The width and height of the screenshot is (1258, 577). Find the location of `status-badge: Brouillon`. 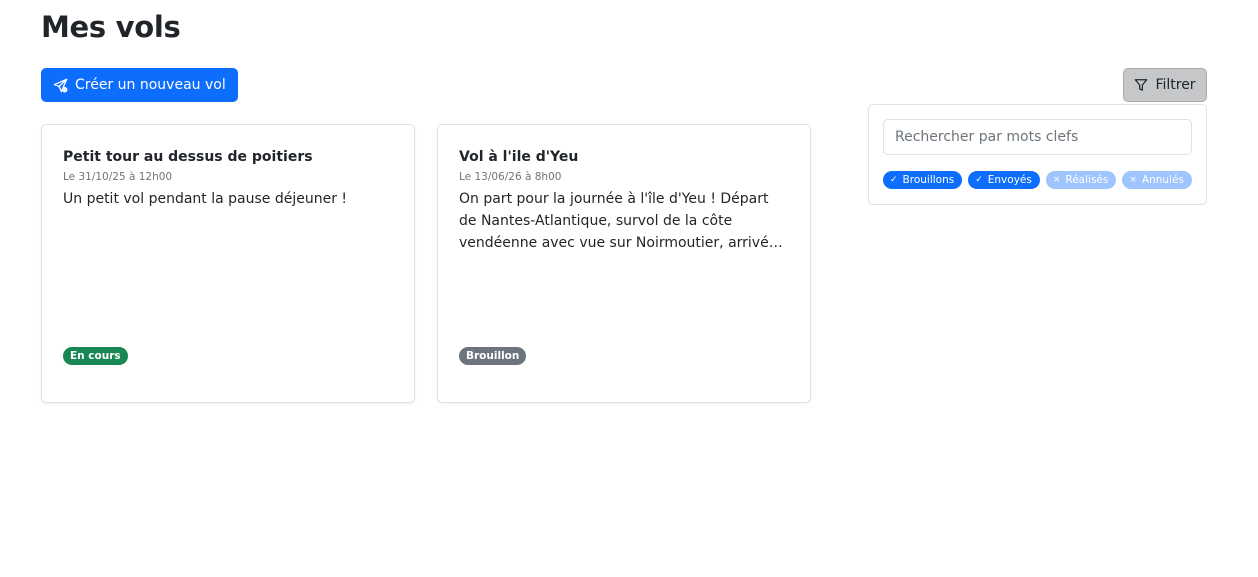

status-badge: Brouillon is located at coordinates (493, 356).